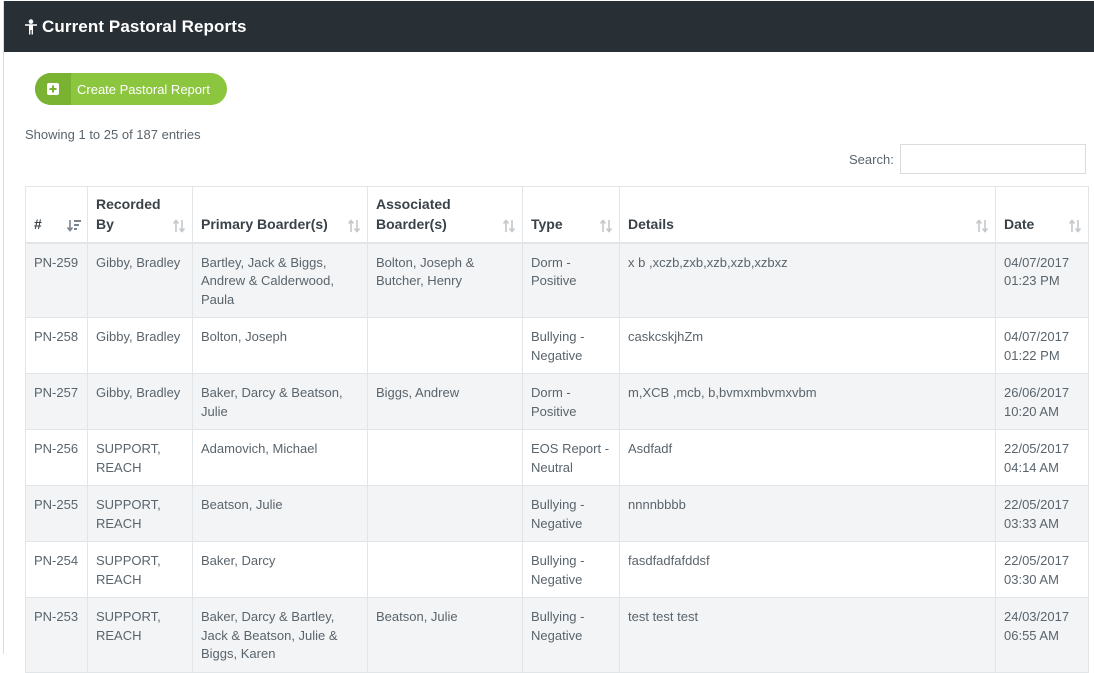 Image resolution: width=1094 pixels, height=673 pixels. What do you see at coordinates (1042, 345) in the screenshot?
I see `cell-date: 04/07/2017 01:22 PM` at bounding box center [1042, 345].